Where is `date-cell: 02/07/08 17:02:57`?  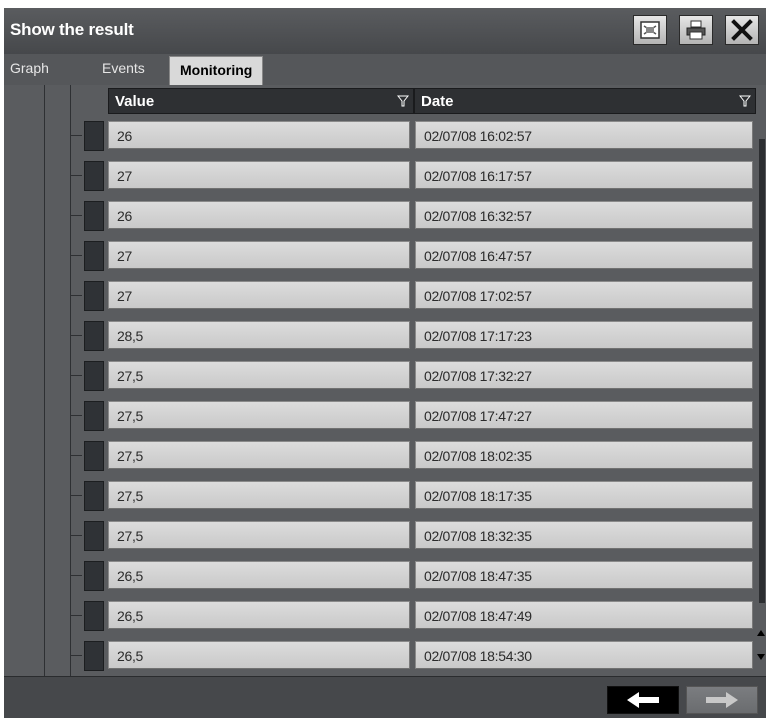
date-cell: 02/07/08 17:02:57 is located at coordinates (584, 295).